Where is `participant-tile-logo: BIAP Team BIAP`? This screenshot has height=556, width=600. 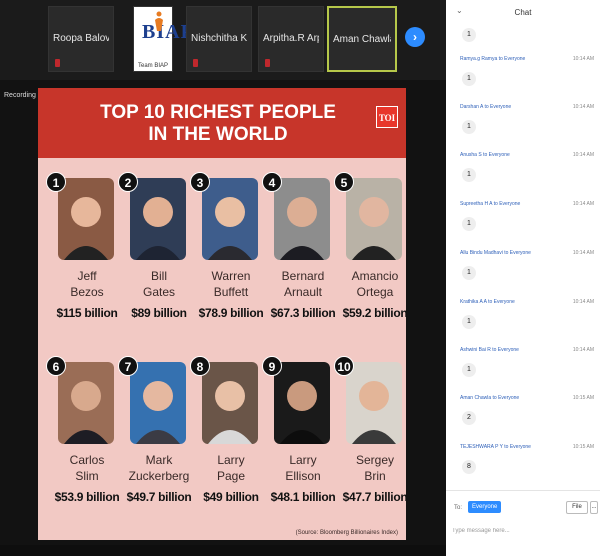
participant-tile-logo: BIAP Team BIAP is located at coordinates (163, 39).